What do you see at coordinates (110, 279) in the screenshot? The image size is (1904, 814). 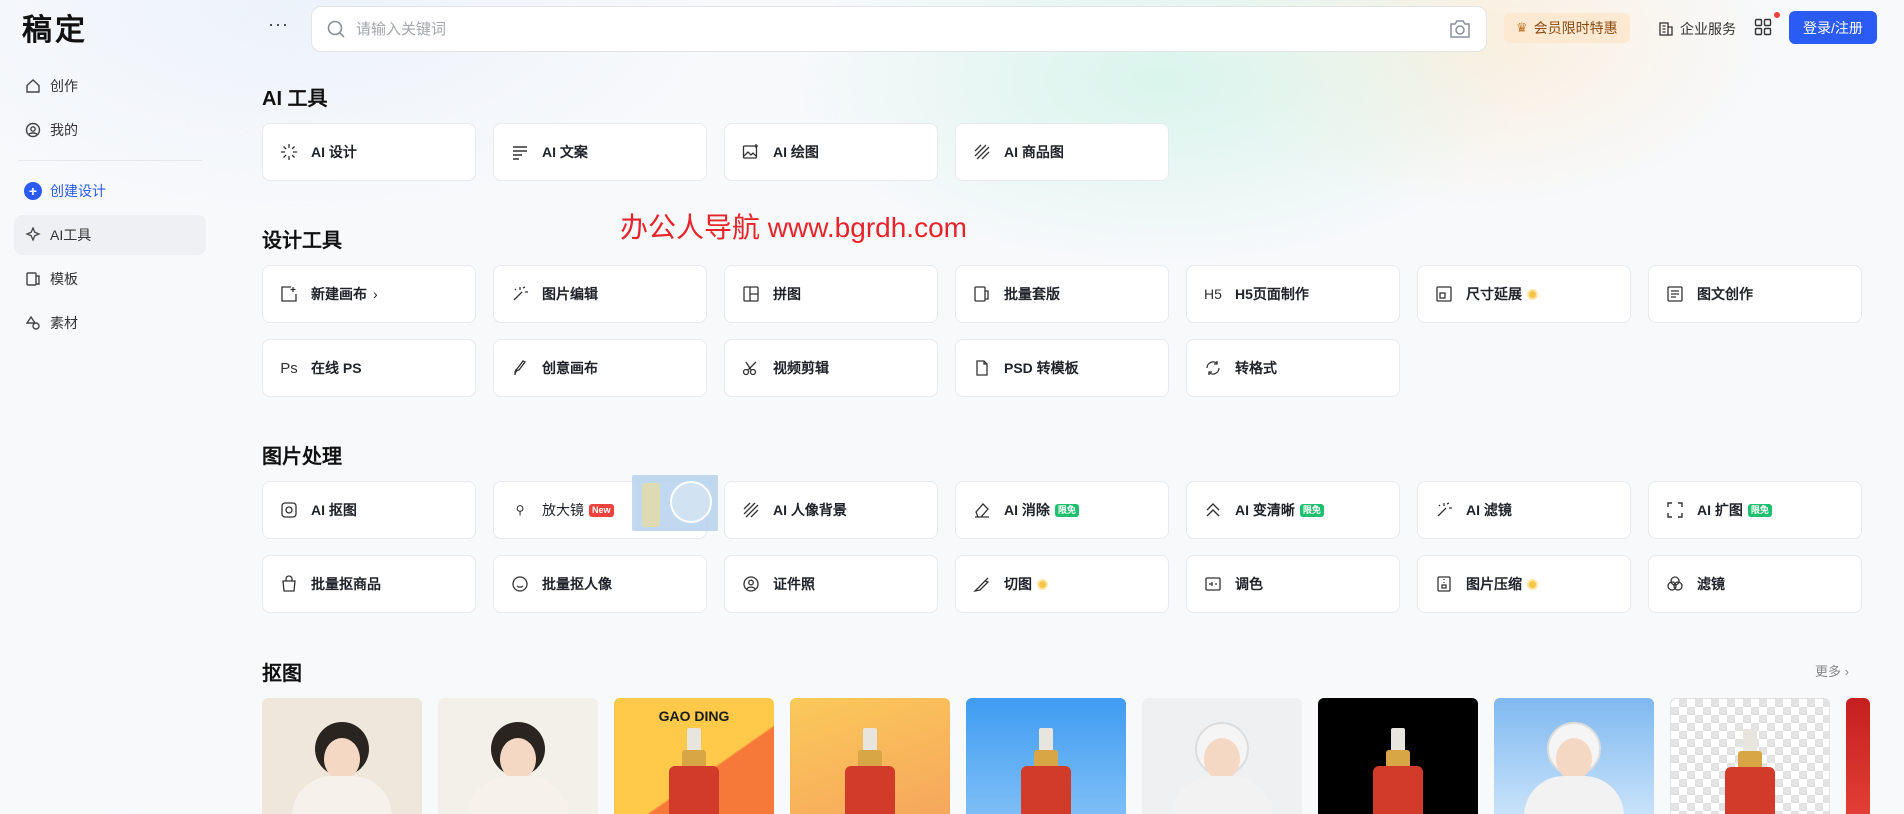 I see `sidebar-item-templates: 模板` at bounding box center [110, 279].